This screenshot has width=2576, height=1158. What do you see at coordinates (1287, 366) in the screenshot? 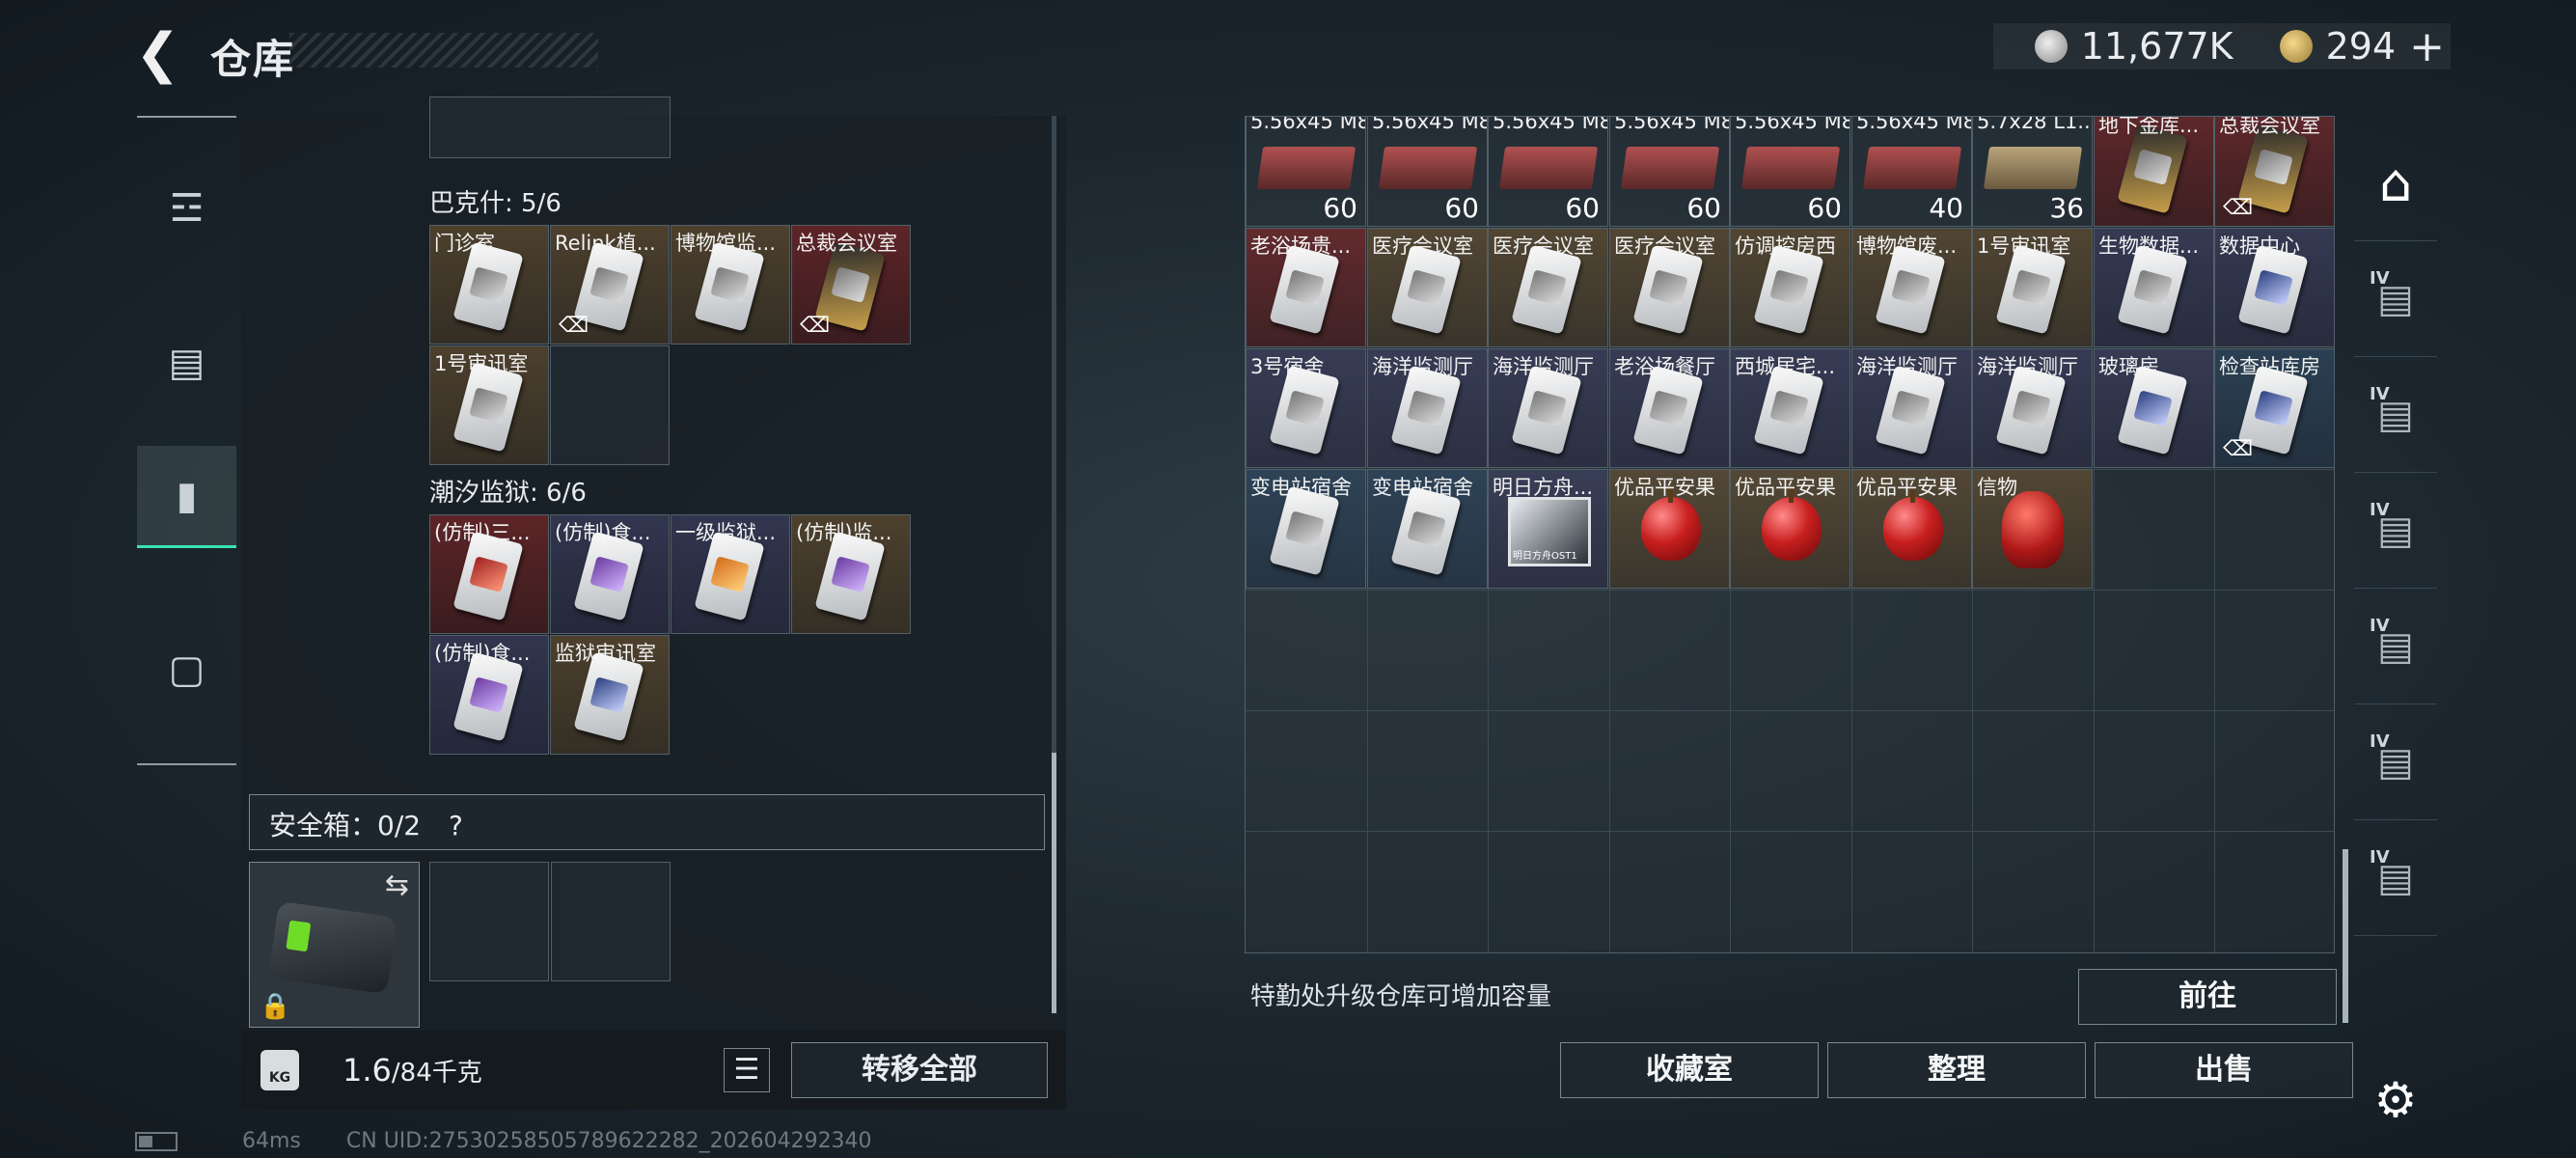
I see `item-name: 3号宿舍` at bounding box center [1287, 366].